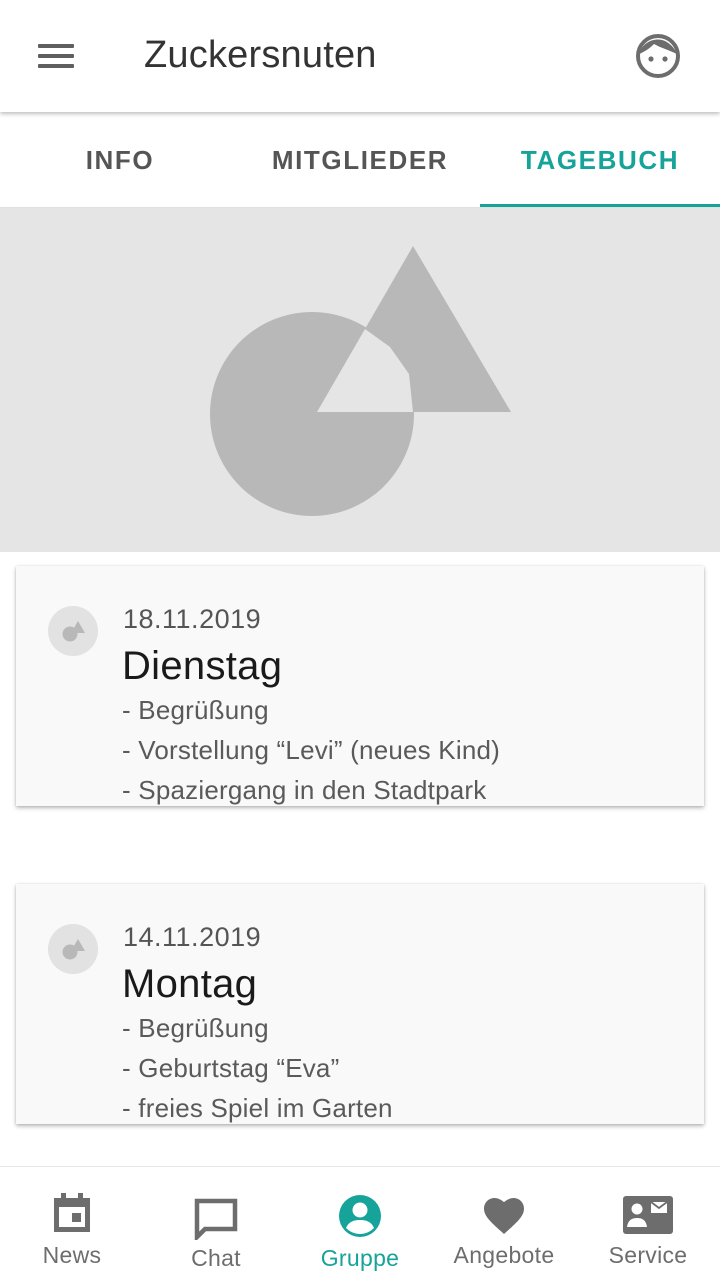 The height and width of the screenshot is (1280, 720). I want to click on entry-date: 18.11.2019, so click(192, 619).